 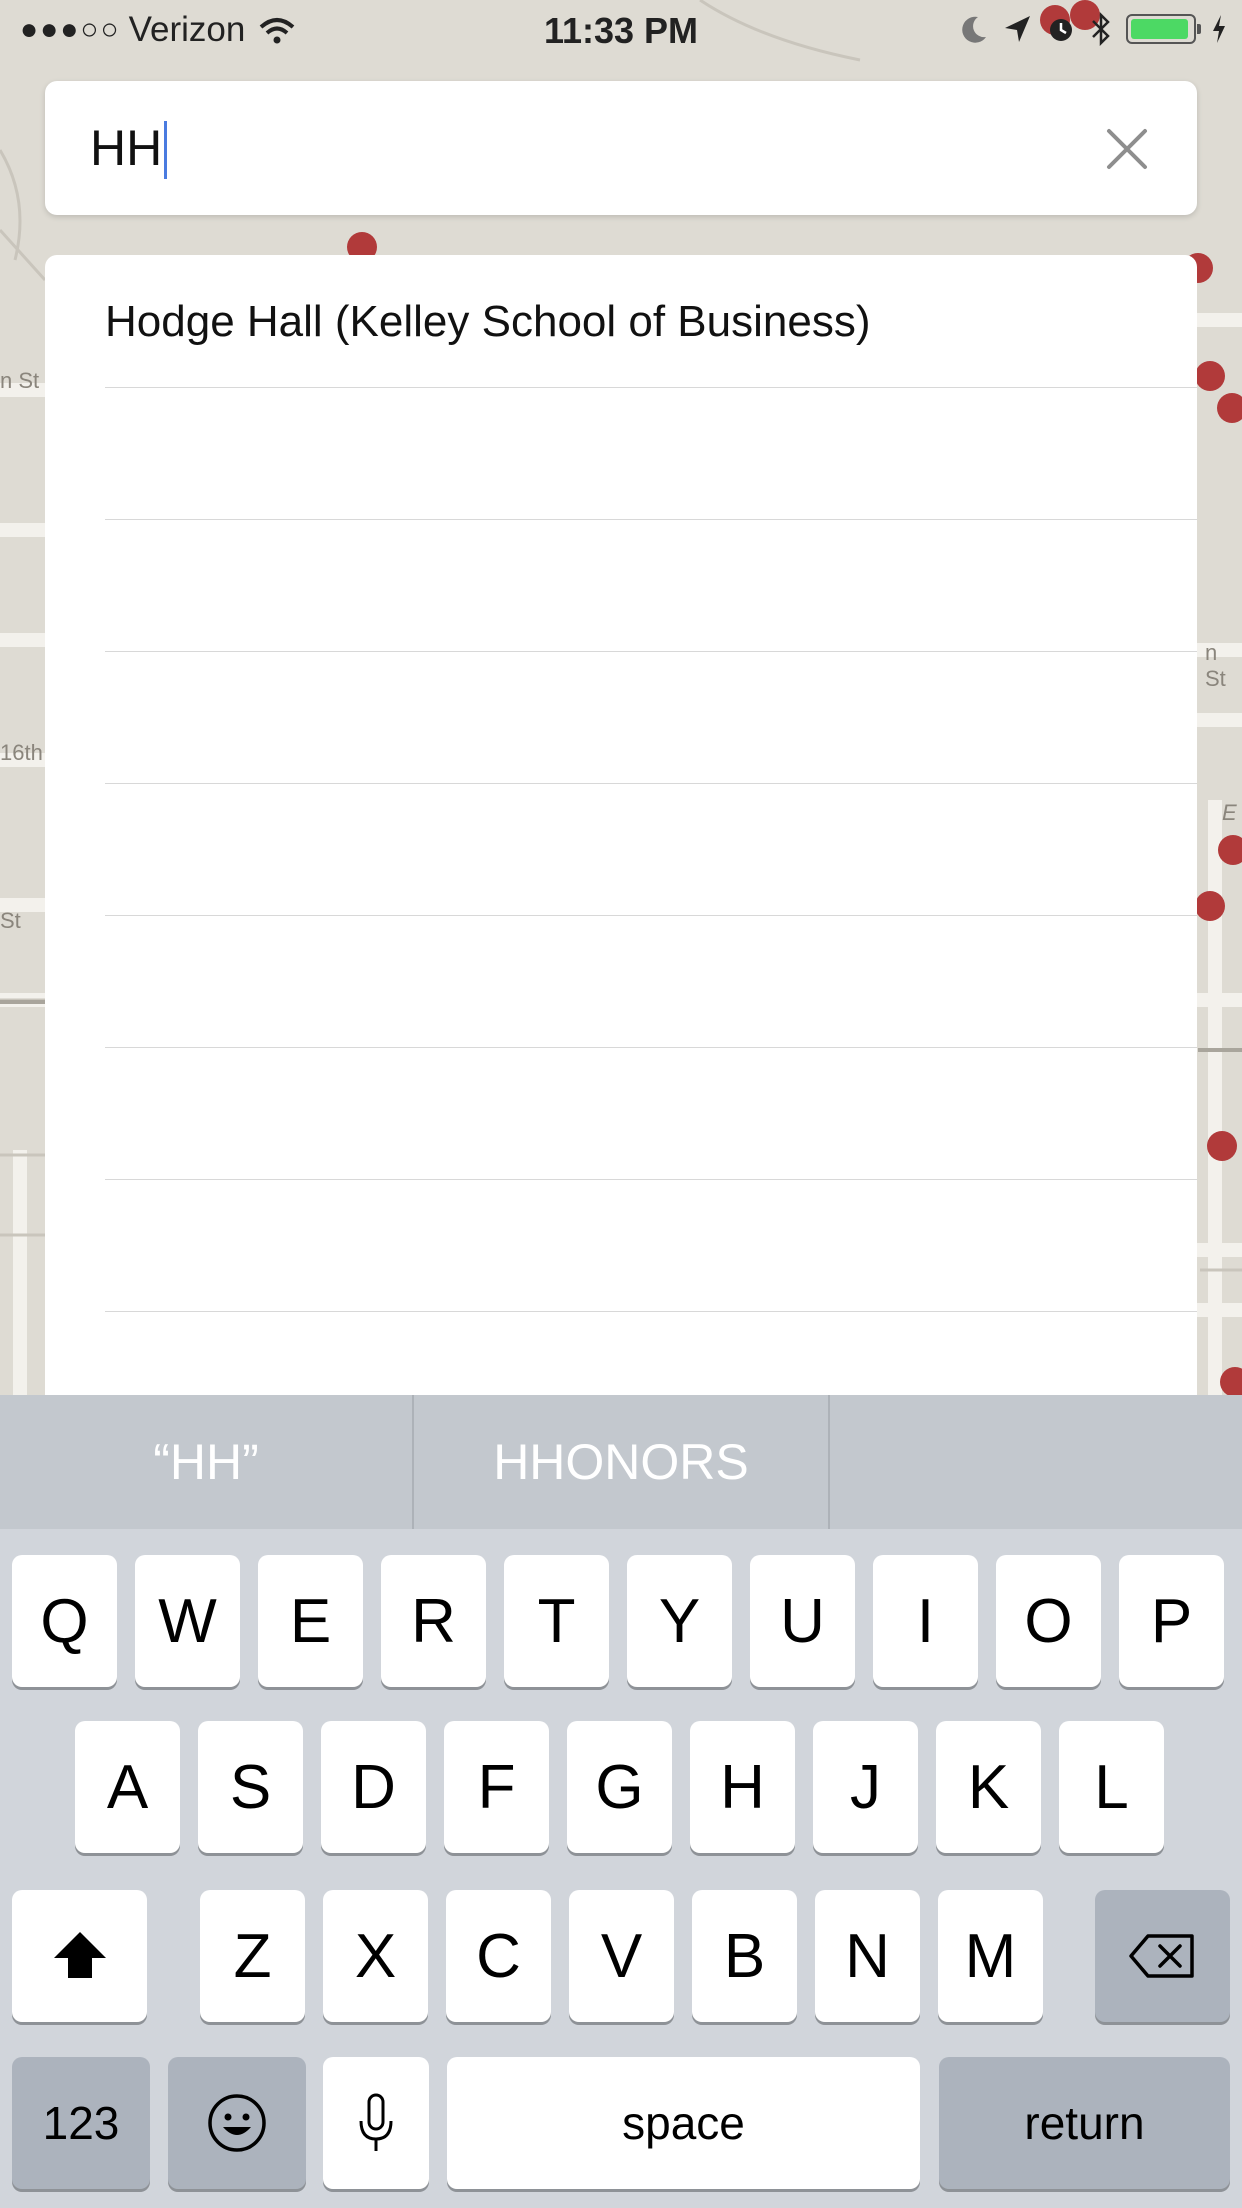 What do you see at coordinates (81, 2123) in the screenshot?
I see `numbers-key: 123` at bounding box center [81, 2123].